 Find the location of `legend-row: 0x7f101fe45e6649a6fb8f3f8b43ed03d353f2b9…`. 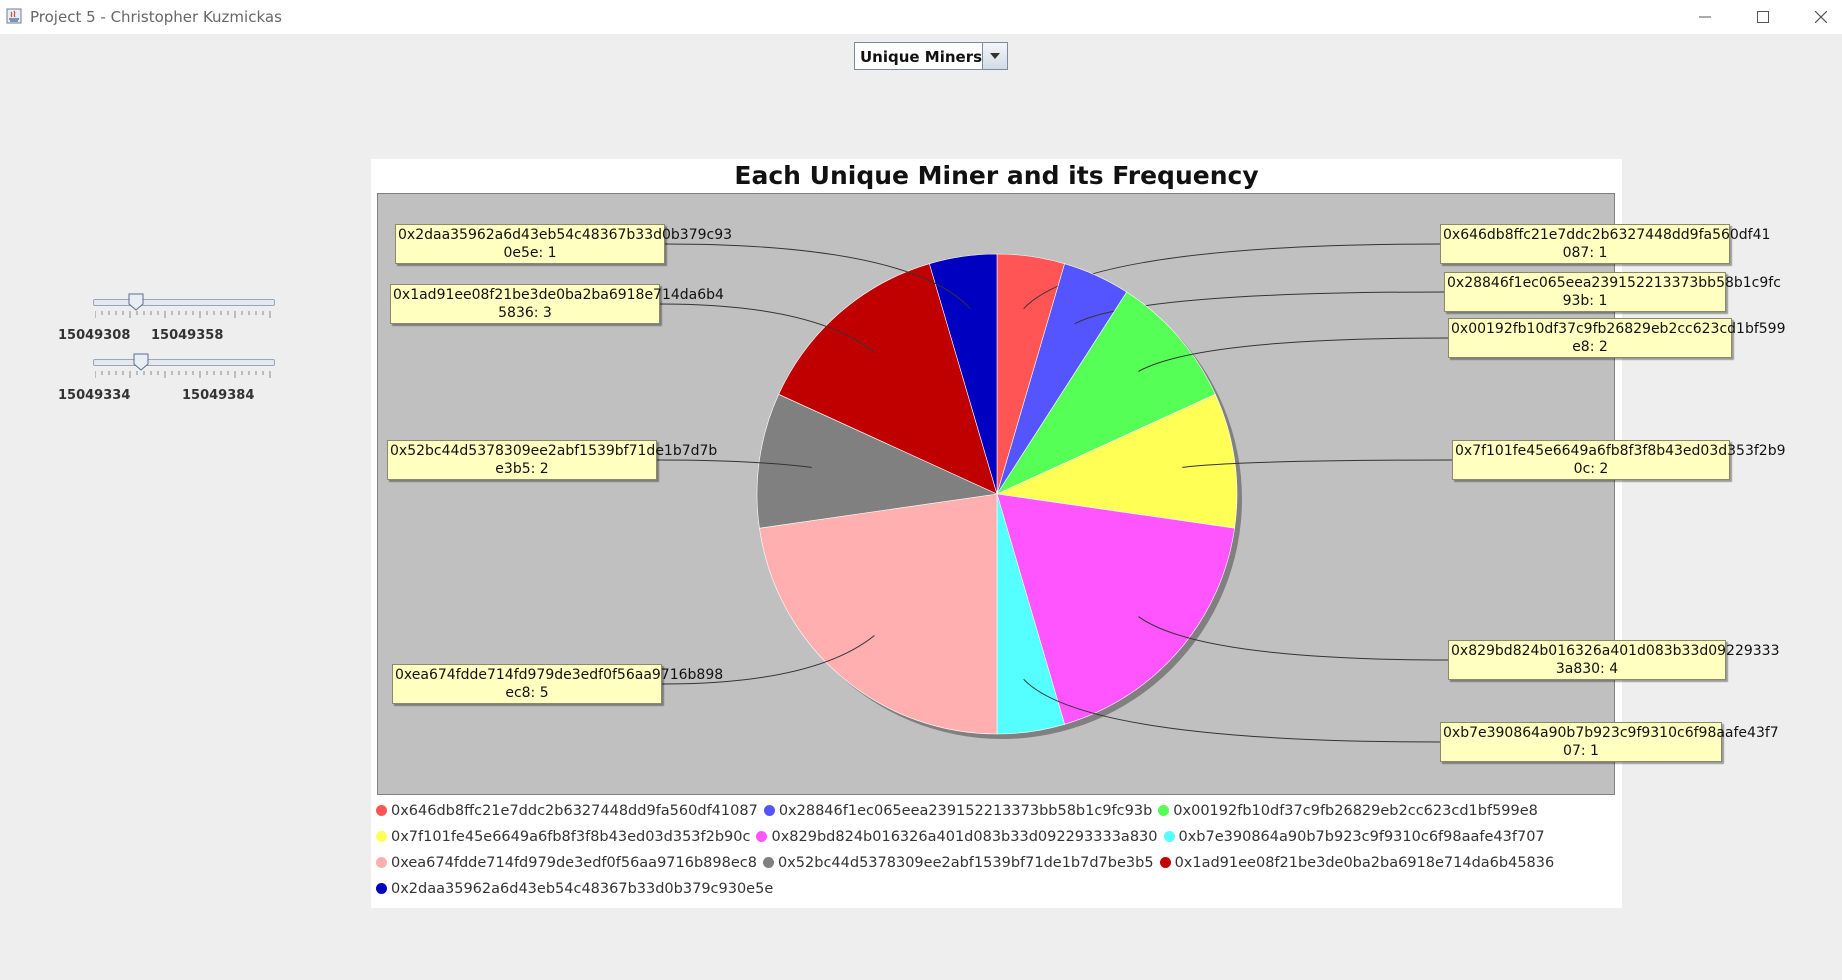

legend-row: 0x7f101fe45e6649a6fb8f3f8b43ed03d353f2b9… is located at coordinates (963, 840).